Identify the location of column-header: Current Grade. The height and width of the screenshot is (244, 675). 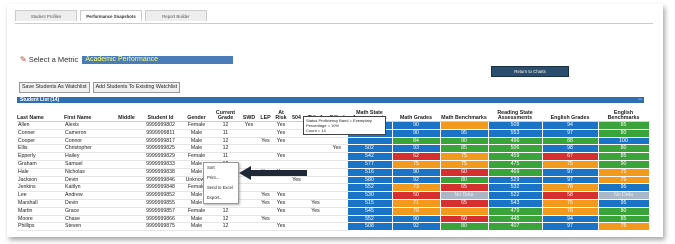
(225, 112).